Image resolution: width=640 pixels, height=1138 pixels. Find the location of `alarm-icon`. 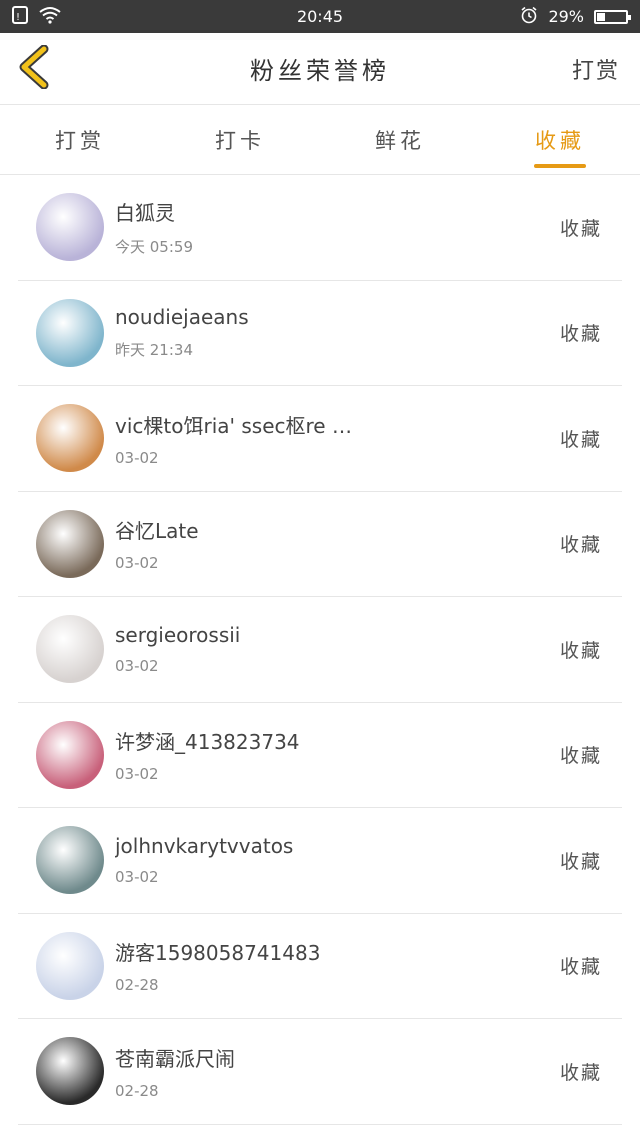

alarm-icon is located at coordinates (529, 17).